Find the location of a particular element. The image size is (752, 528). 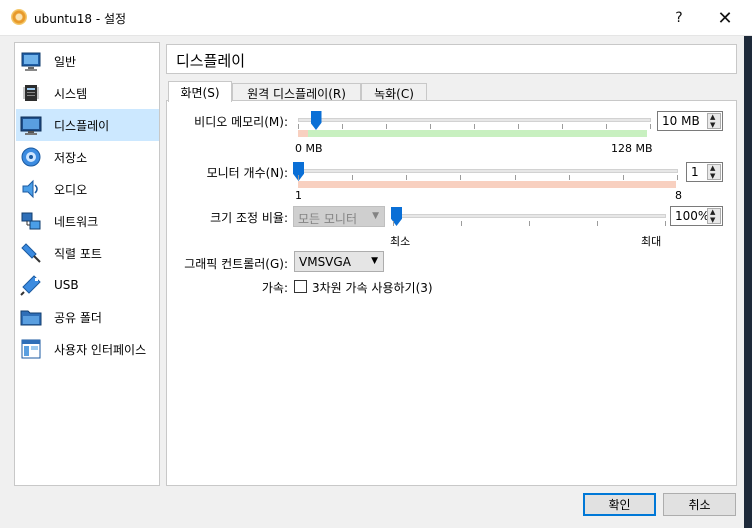

sidebar-item-shared-folder: 공유 폴더 is located at coordinates (87, 317).